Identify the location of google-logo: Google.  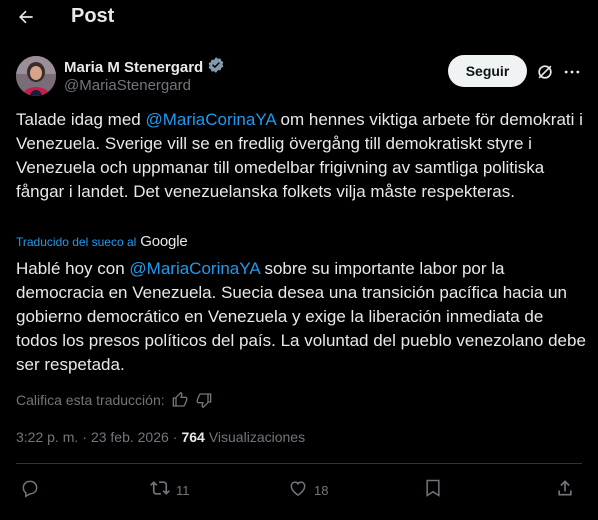
(164, 241).